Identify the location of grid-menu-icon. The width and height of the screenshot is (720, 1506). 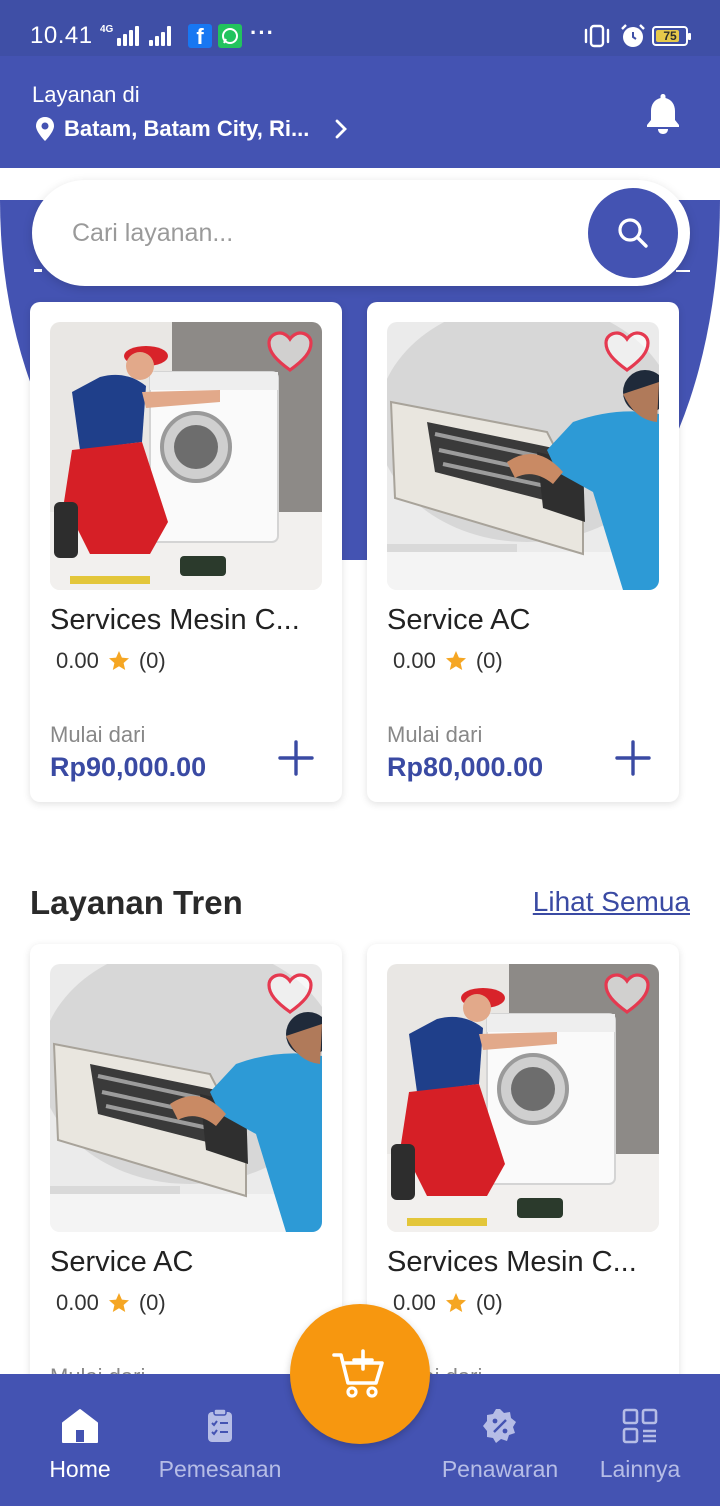
(640, 1426).